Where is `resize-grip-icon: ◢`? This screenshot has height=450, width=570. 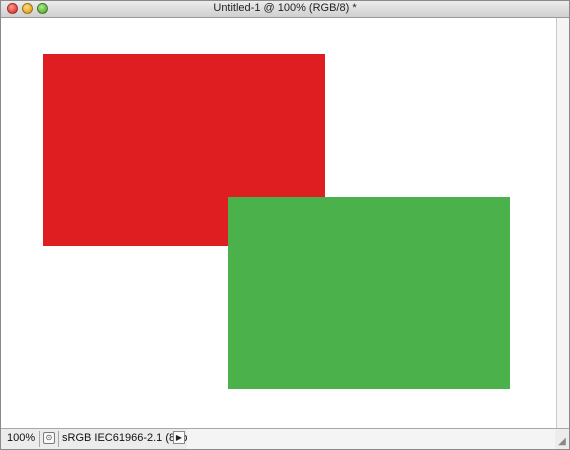 resize-grip-icon: ◢ is located at coordinates (562, 442).